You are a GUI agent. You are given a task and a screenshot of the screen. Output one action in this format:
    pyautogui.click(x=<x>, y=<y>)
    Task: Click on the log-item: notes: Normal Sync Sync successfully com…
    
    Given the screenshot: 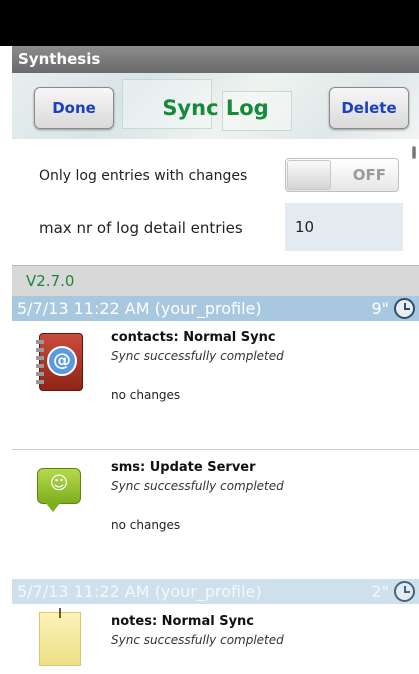 What is the action you would take?
    pyautogui.click(x=215, y=639)
    